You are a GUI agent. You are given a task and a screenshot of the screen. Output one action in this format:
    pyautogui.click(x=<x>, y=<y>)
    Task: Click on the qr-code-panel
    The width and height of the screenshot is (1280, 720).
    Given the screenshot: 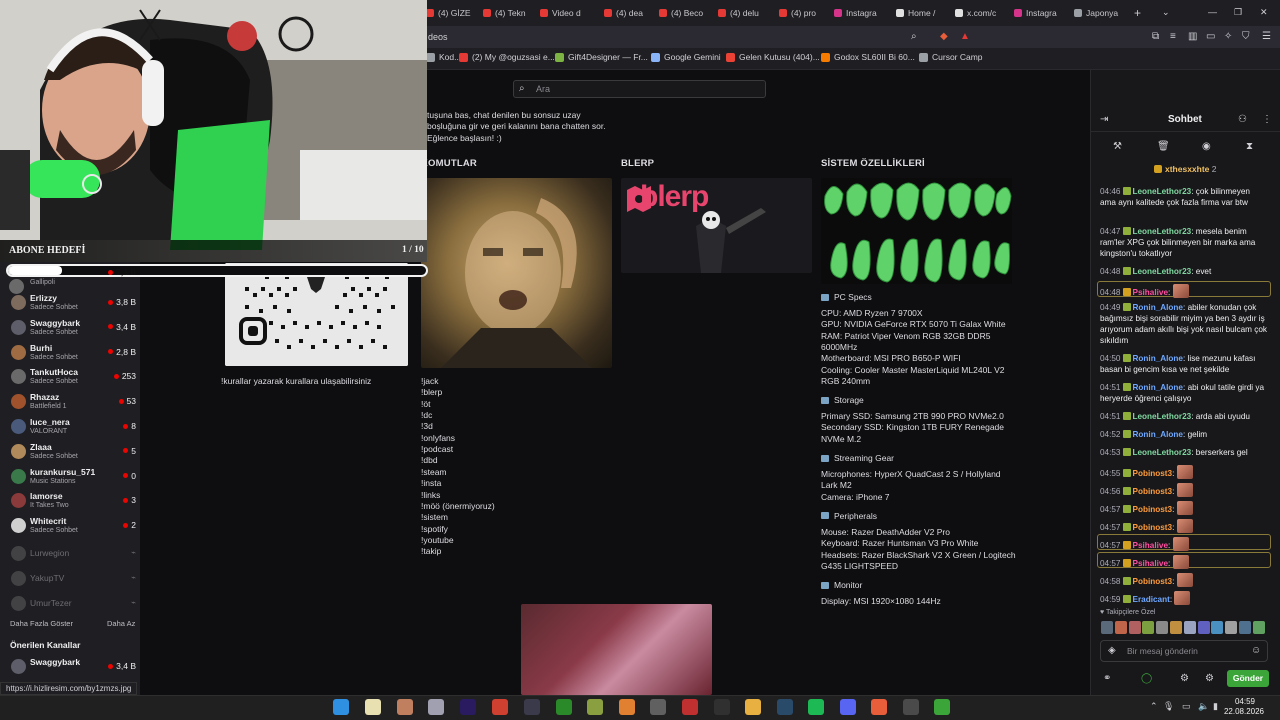 What is the action you would take?
    pyautogui.click(x=316, y=314)
    